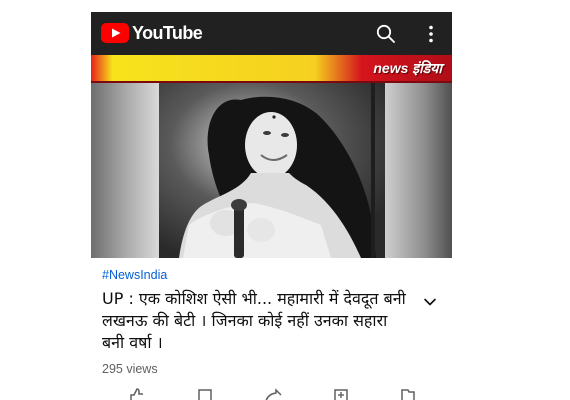 The width and height of the screenshot is (570, 400). I want to click on chevron-down-icon, so click(430, 302).